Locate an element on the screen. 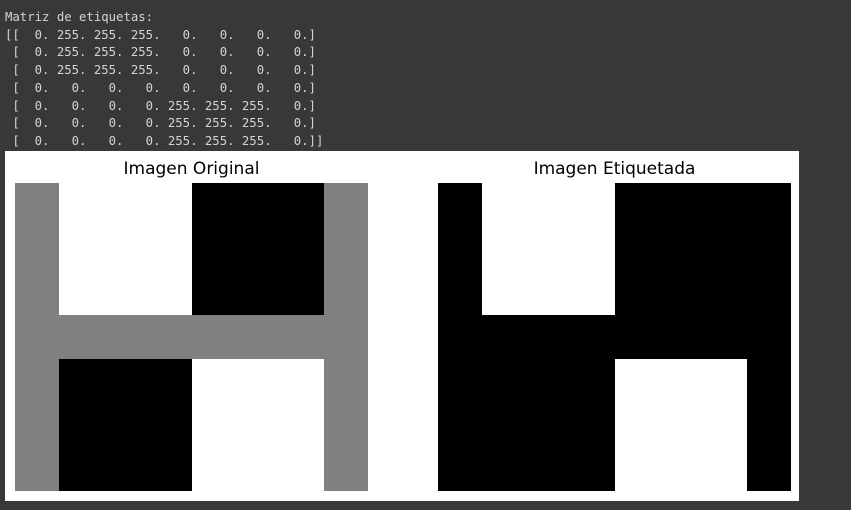  matrix-row: [[ 0. 255. 255. 255. 0. 0. 0. 0.] is located at coordinates (160, 34).